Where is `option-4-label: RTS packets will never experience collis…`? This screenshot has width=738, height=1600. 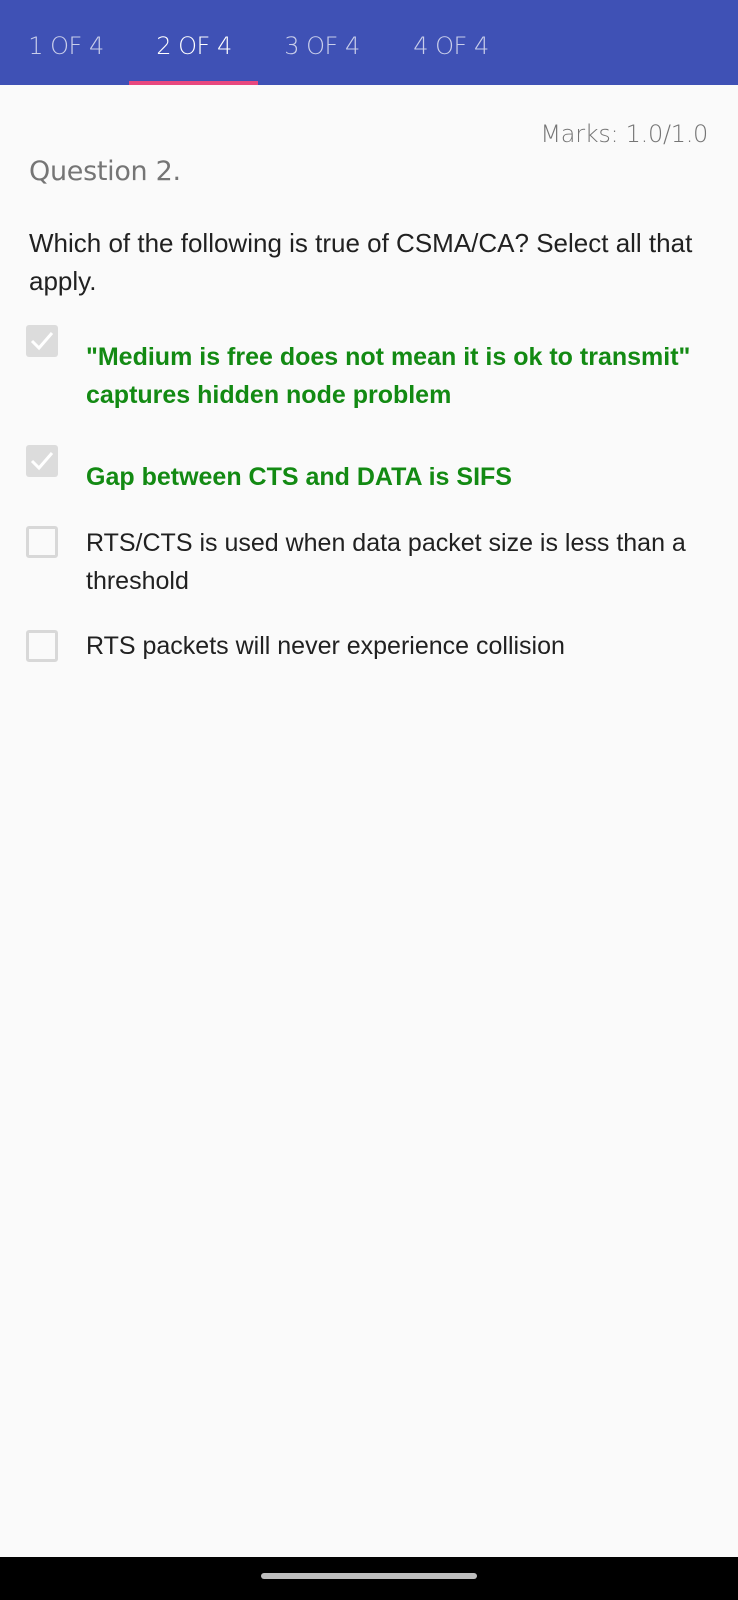 option-4-label: RTS packets will never experience collis… is located at coordinates (325, 646).